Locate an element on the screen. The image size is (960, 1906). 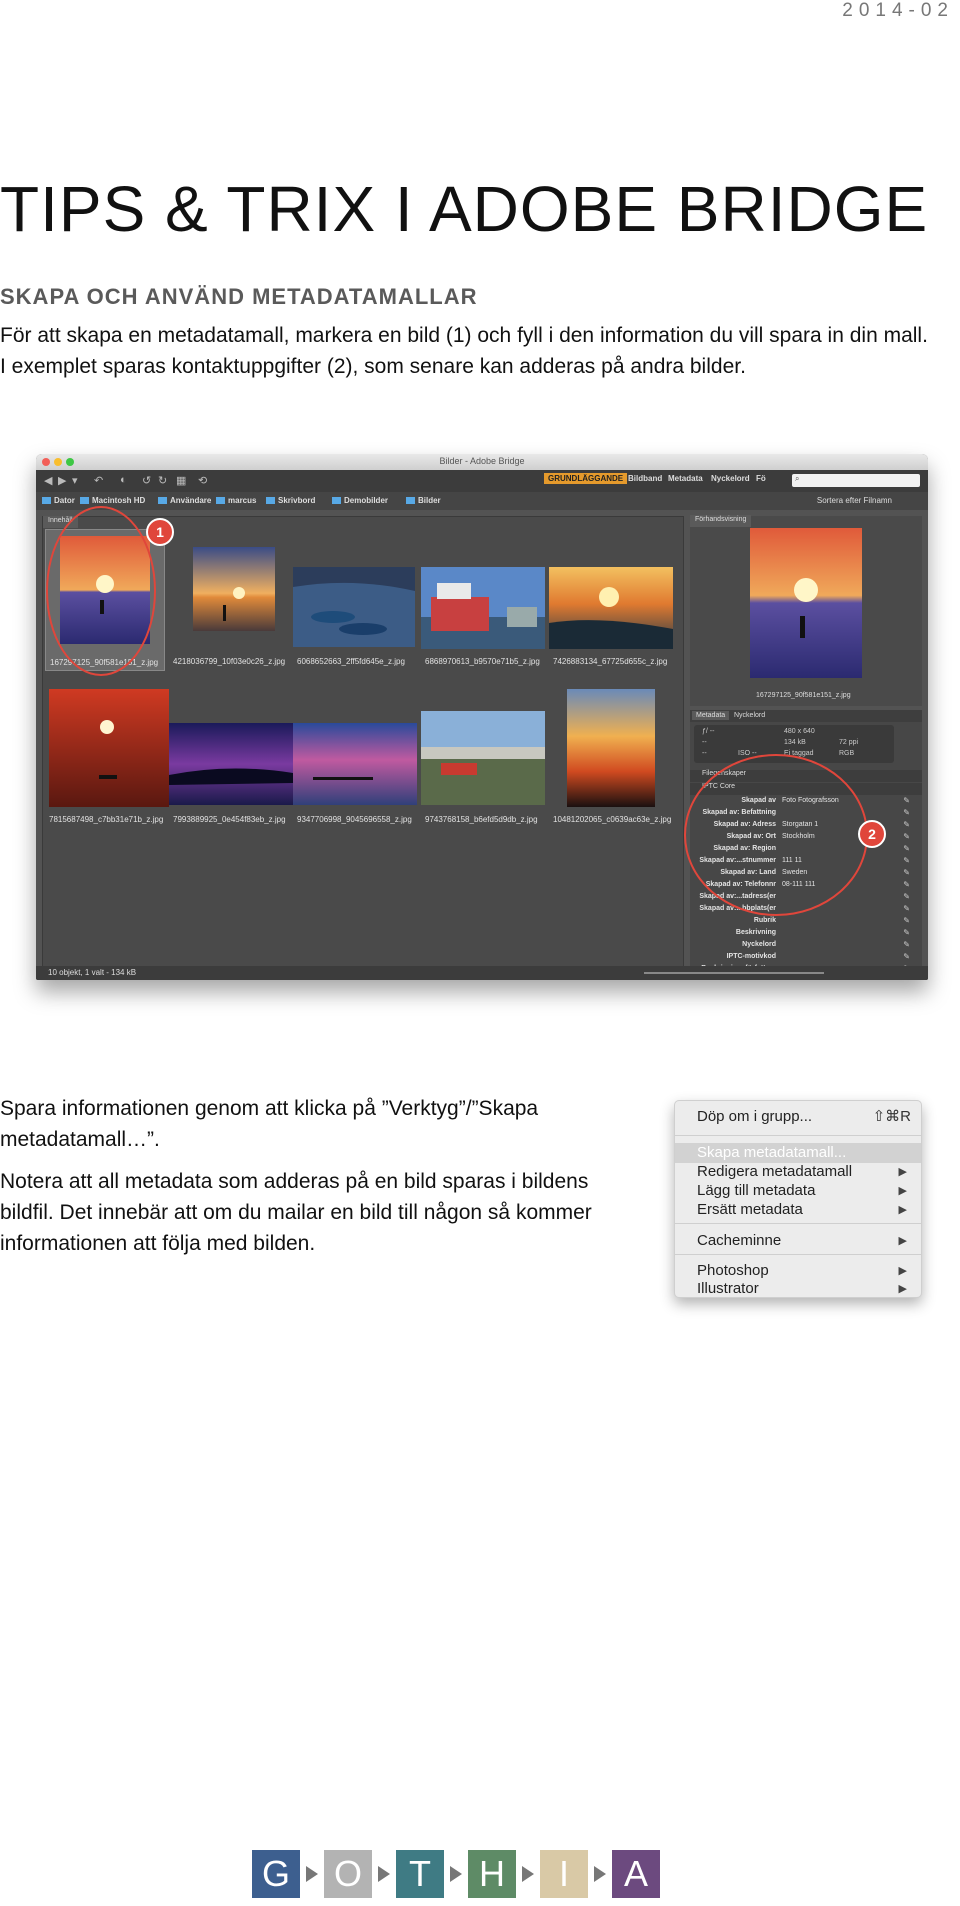
tab-metadata: Metadata is located at coordinates (711, 715).